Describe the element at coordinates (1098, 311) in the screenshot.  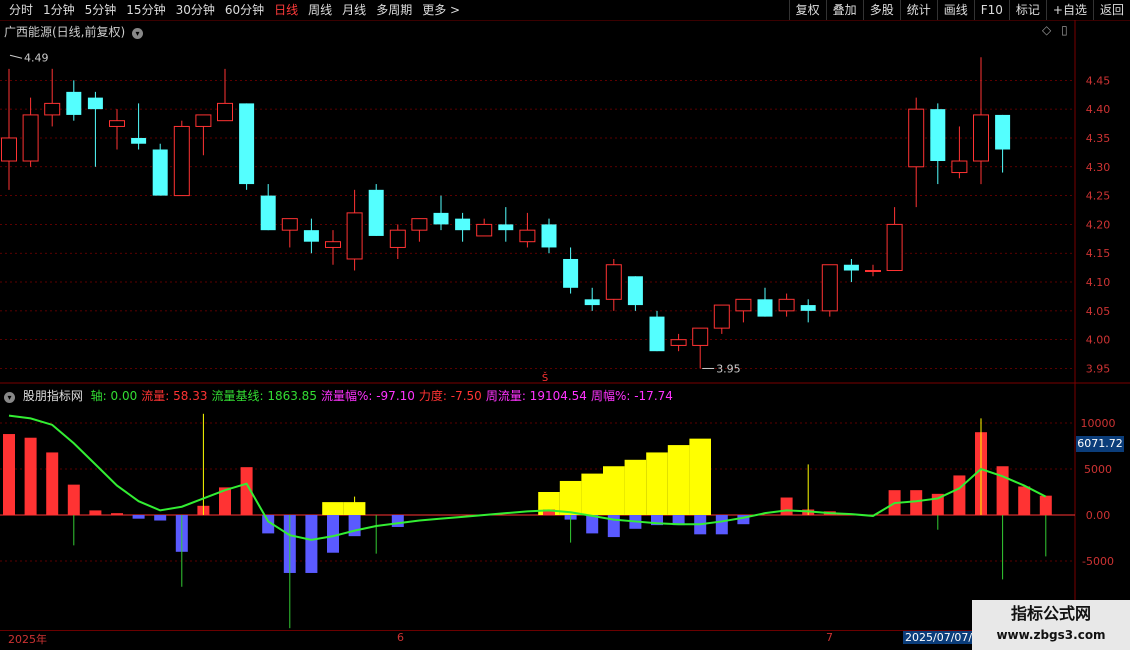
I see `price-tick-8: 4.05` at that location.